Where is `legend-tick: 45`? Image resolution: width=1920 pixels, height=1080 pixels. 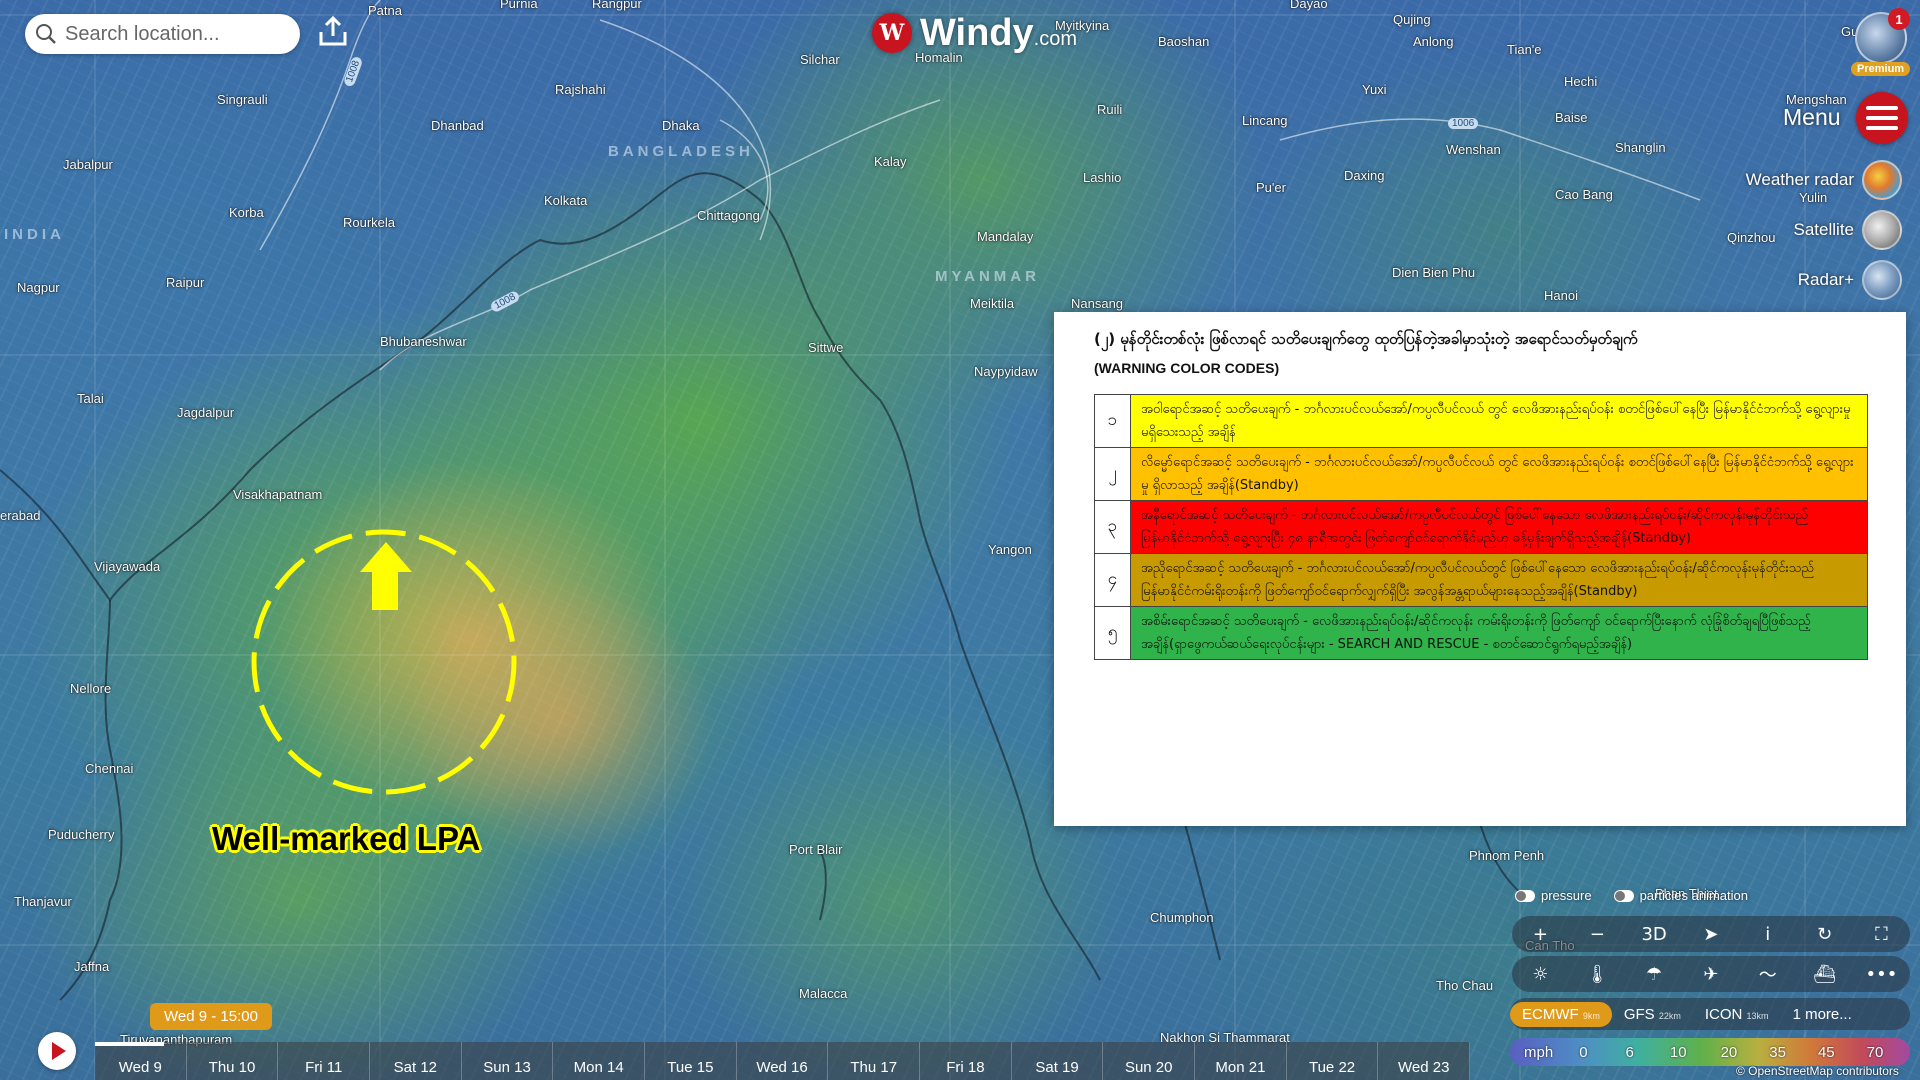
legend-tick: 45 is located at coordinates (1826, 1052).